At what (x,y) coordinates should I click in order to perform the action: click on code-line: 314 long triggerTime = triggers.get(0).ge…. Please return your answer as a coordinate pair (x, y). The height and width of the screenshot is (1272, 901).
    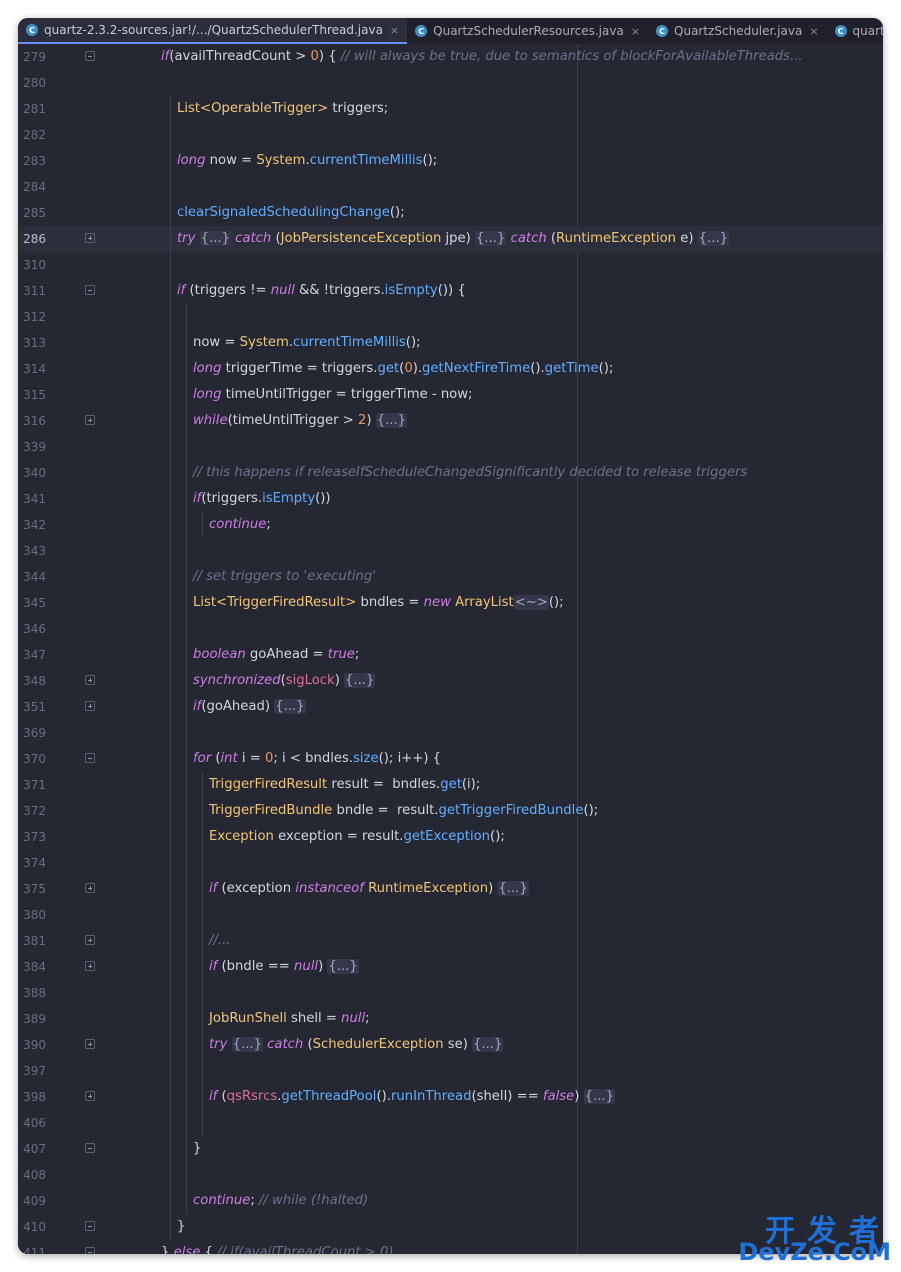
    Looking at the image, I should click on (450, 369).